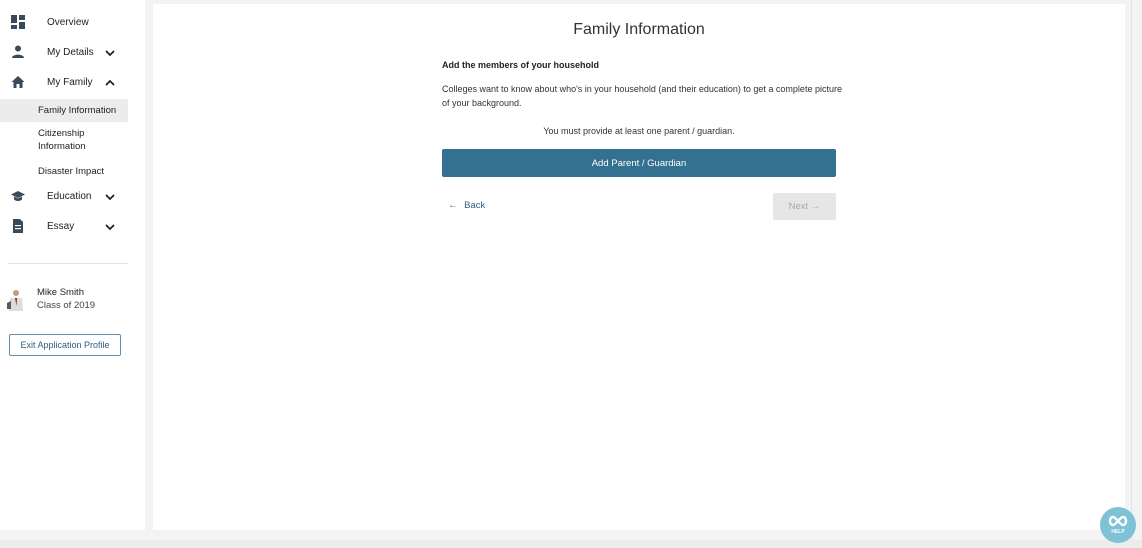 The image size is (1142, 548). I want to click on infinity-icon, so click(1118, 521).